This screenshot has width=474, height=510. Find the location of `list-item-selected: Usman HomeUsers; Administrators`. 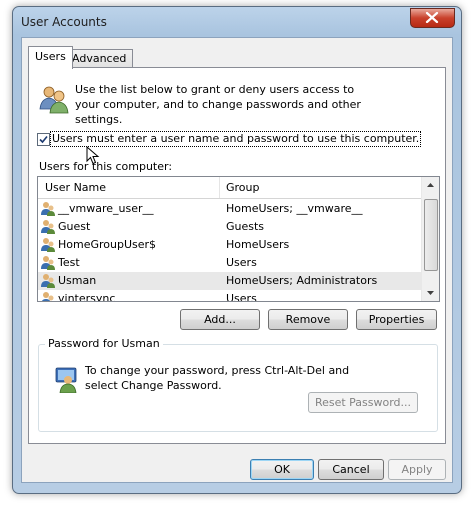

list-item-selected: Usman HomeUsers; Administrators is located at coordinates (229, 281).